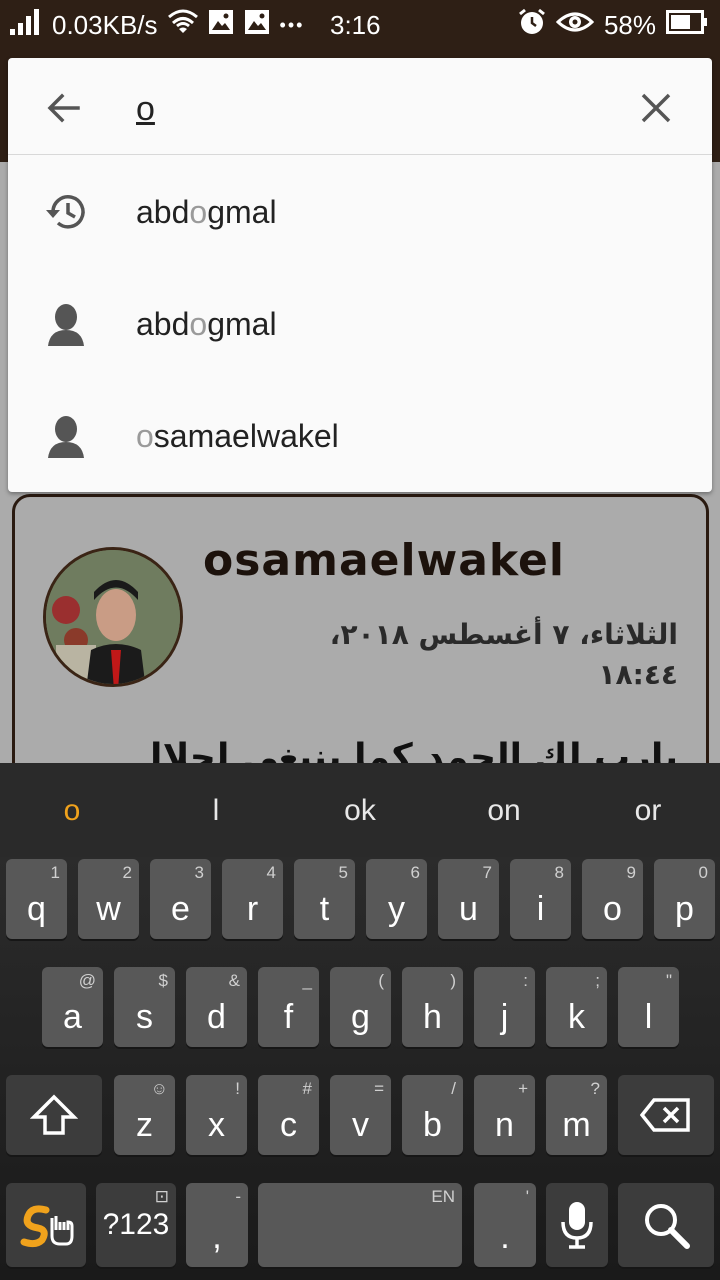 This screenshot has height=1280, width=720. I want to click on candidate-word: o, so click(72, 810).